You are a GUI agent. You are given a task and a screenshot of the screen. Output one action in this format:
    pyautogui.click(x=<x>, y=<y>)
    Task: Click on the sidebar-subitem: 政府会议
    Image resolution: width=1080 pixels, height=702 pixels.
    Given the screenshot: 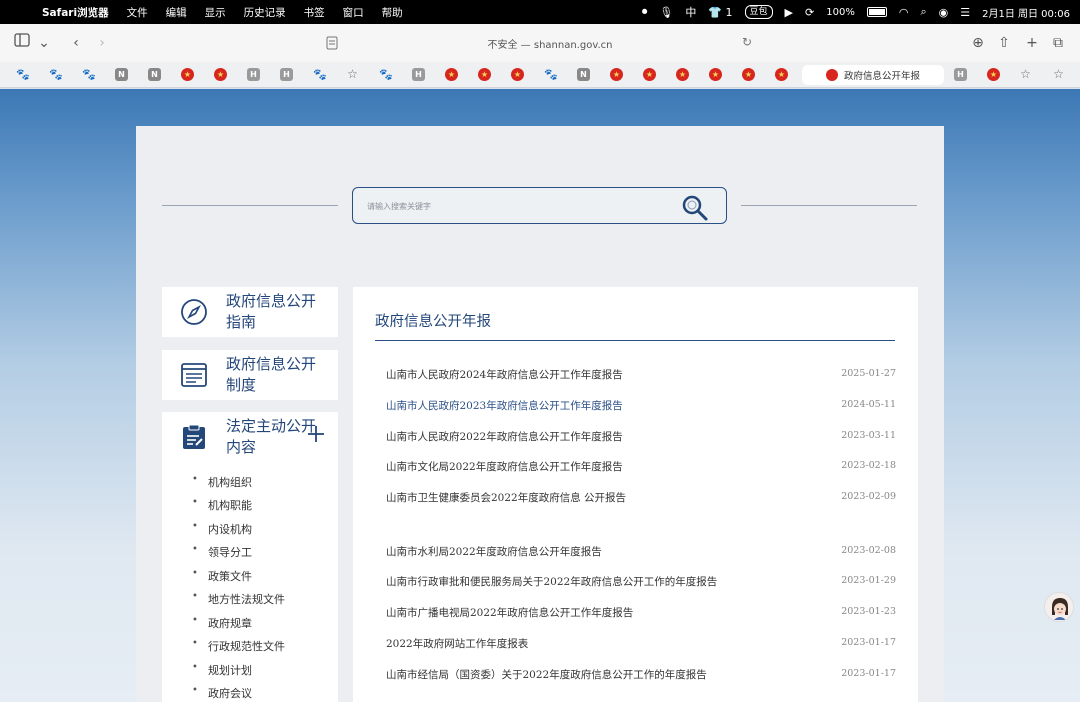 What is the action you would take?
    pyautogui.click(x=222, y=693)
    